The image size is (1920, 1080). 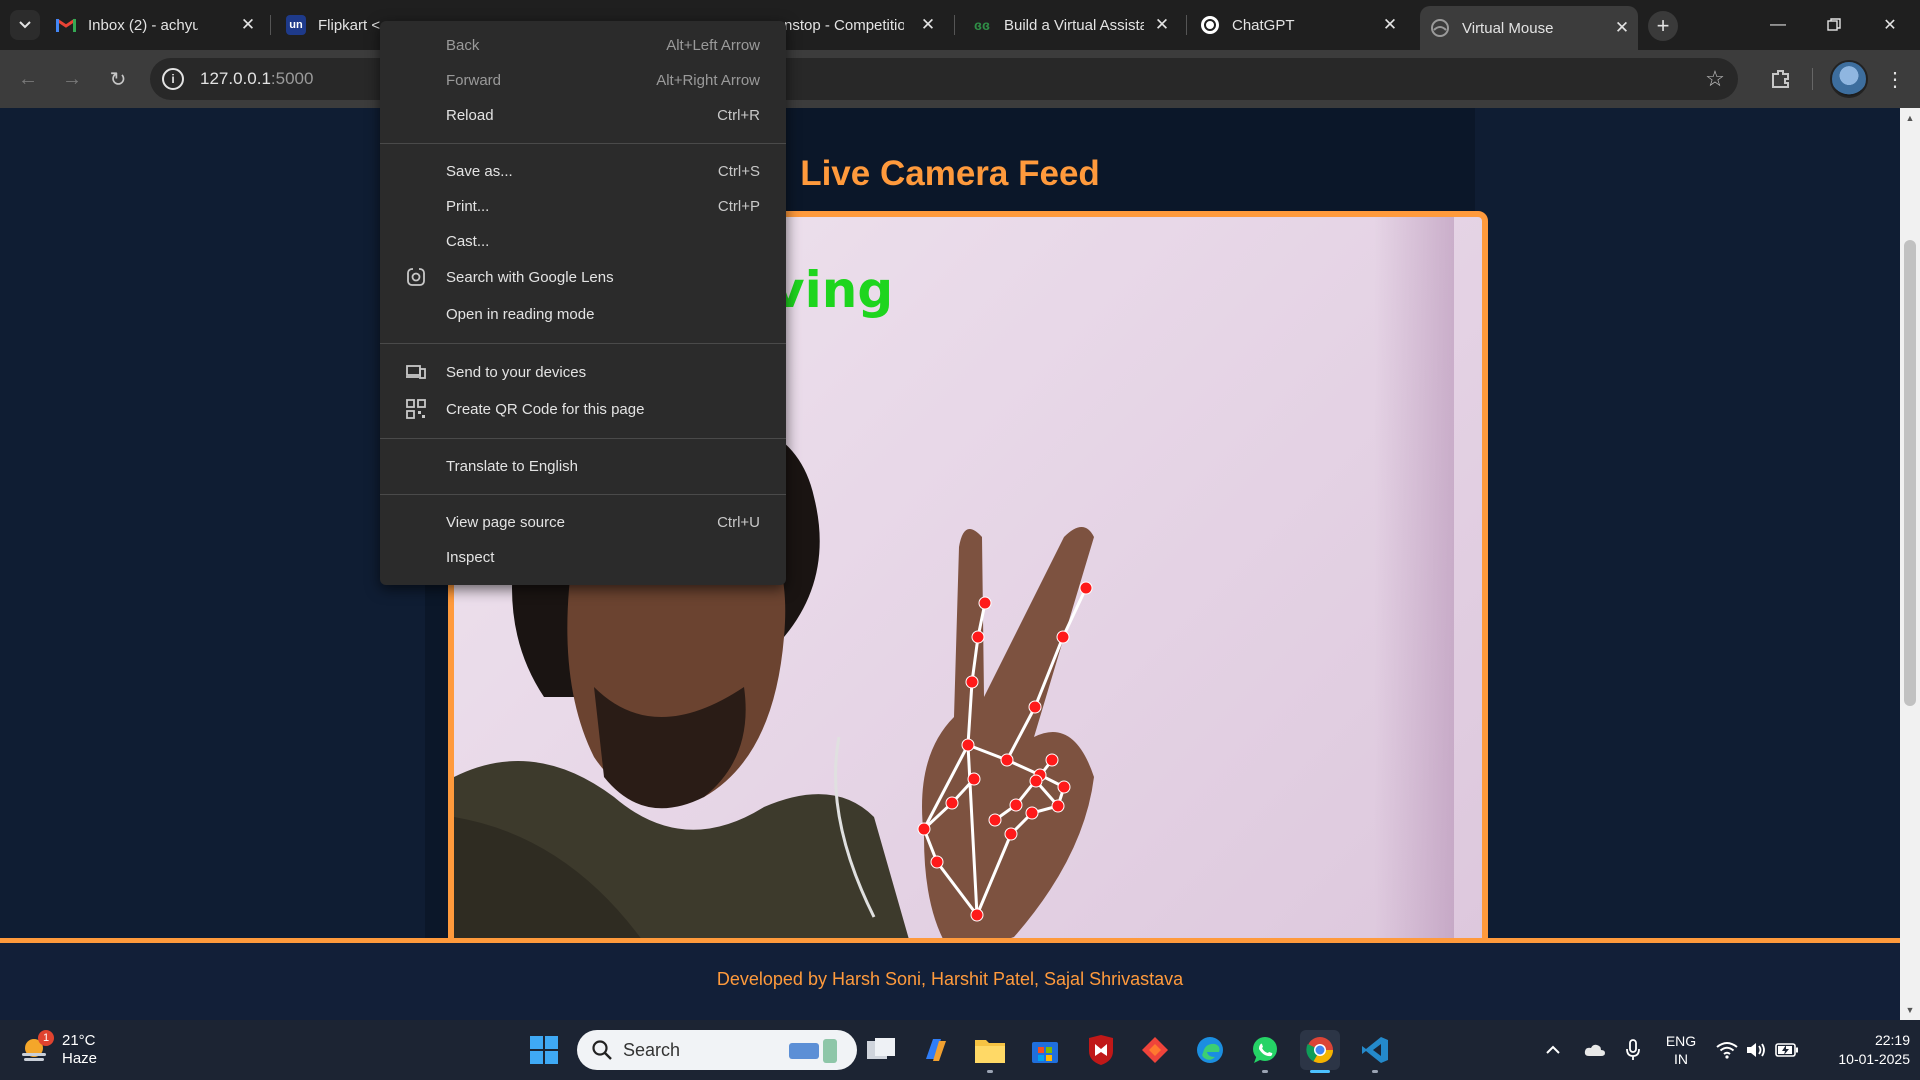 I want to click on edge-app, so click(x=1210, y=1050).